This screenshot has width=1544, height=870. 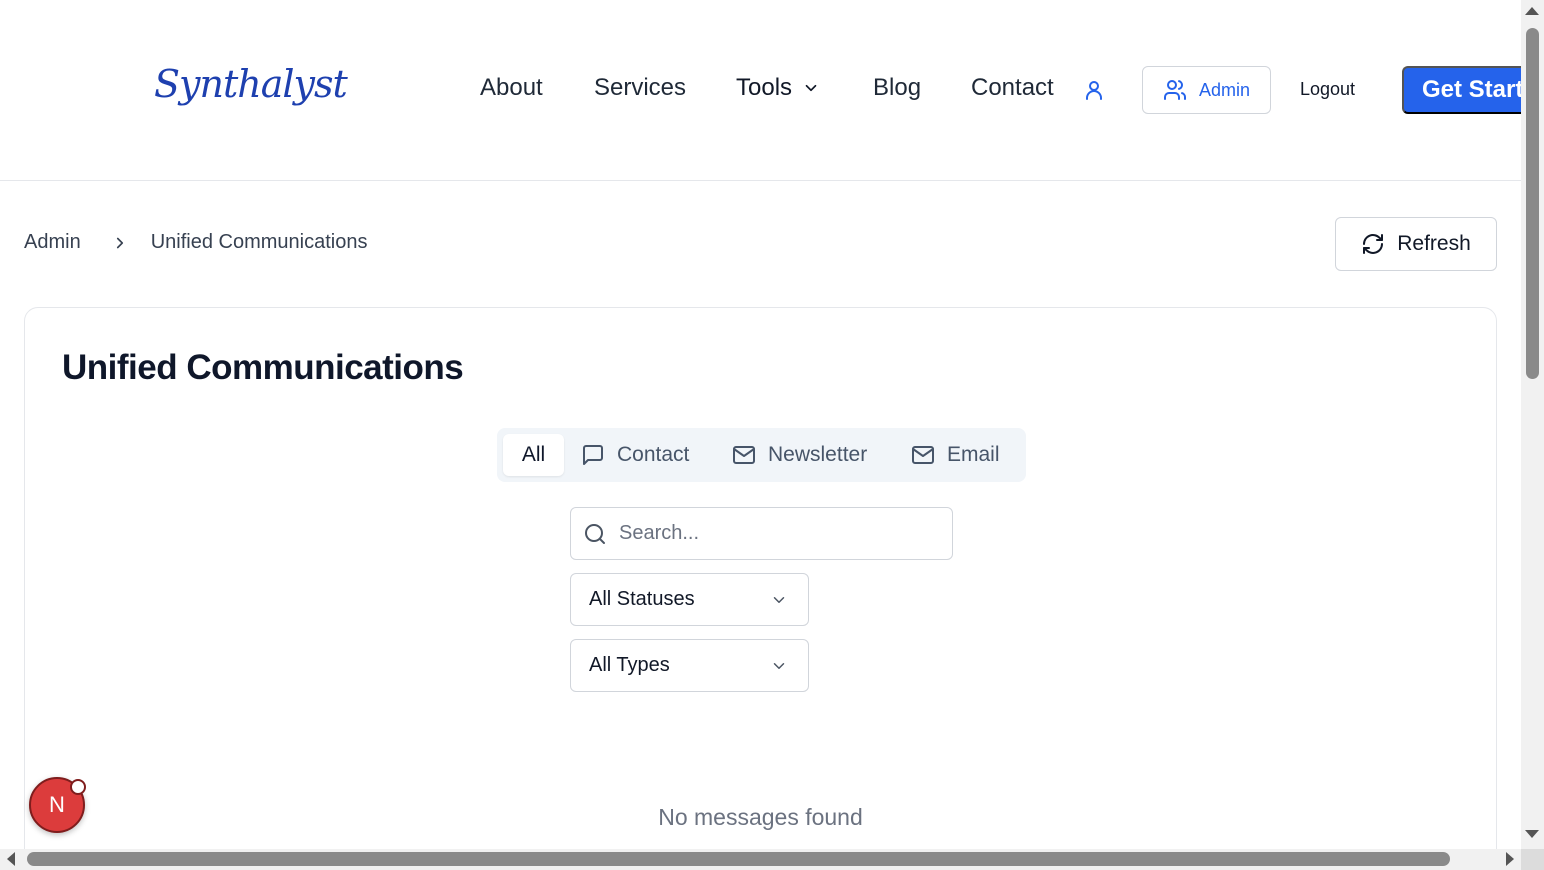 I want to click on tab-all: All, so click(x=533, y=455).